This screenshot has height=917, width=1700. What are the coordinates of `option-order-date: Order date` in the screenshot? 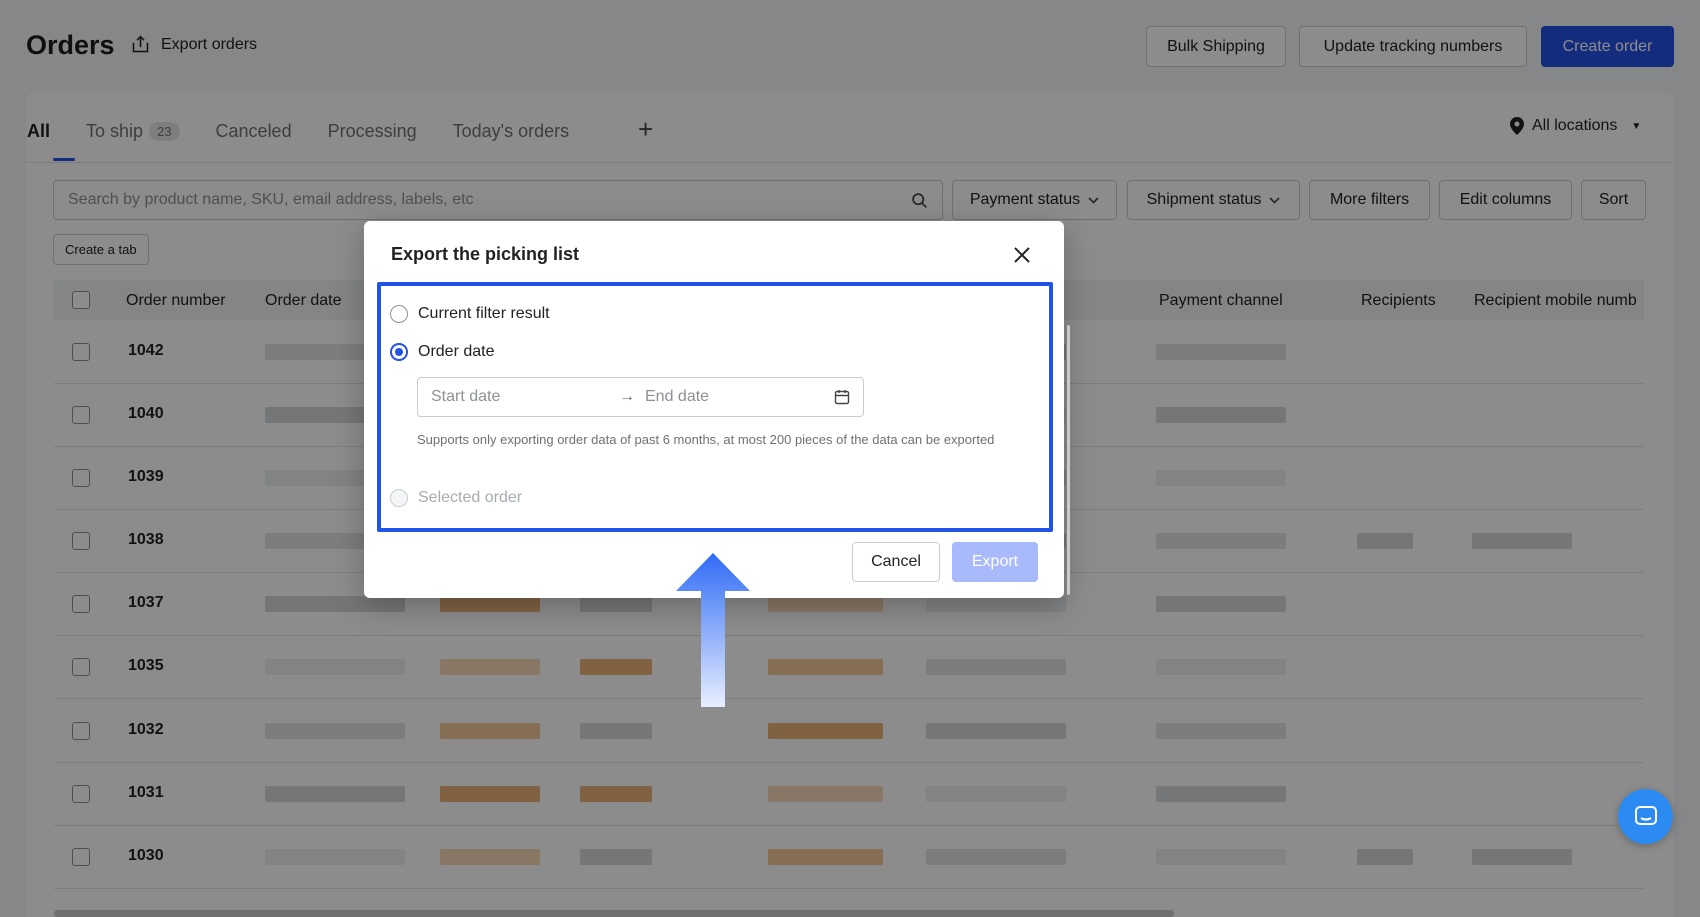 It's located at (442, 352).